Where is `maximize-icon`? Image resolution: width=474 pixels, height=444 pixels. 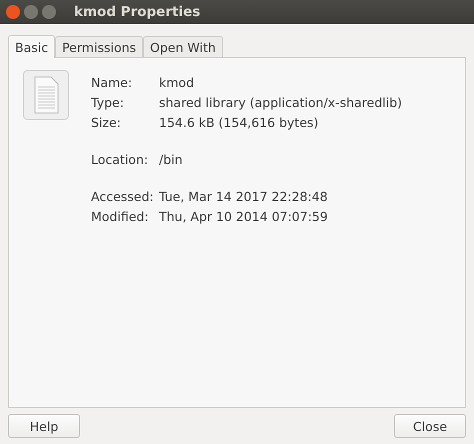 maximize-icon is located at coordinates (49, 12).